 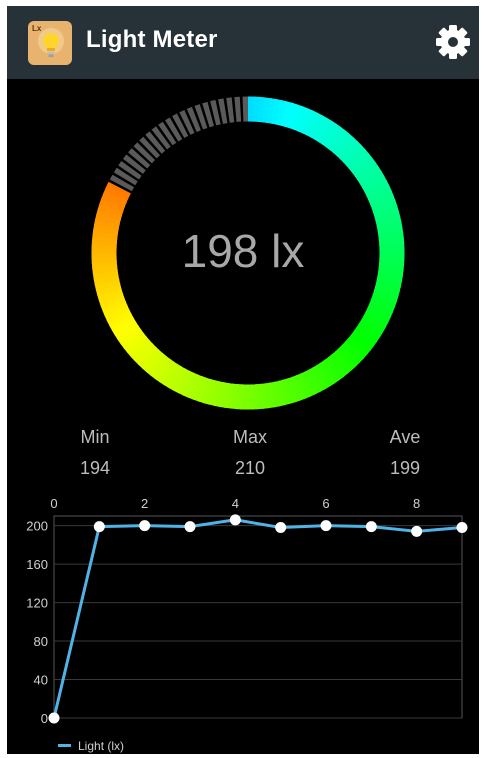 I want to click on y-tick-label: 200, so click(x=37, y=526).